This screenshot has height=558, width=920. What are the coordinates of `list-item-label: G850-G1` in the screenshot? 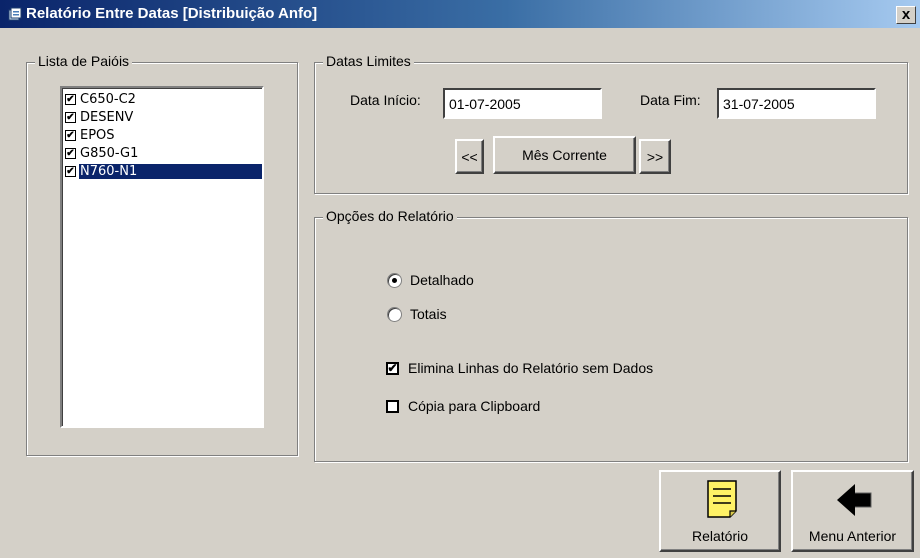 It's located at (109, 153).